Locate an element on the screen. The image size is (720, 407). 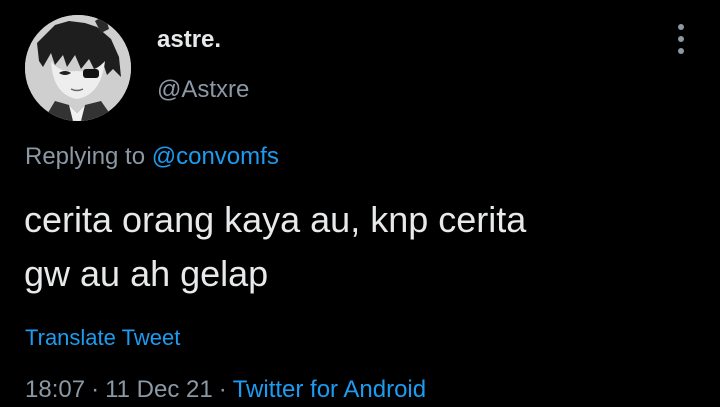
tweet-date: 11 Dec 21 is located at coordinates (159, 389).